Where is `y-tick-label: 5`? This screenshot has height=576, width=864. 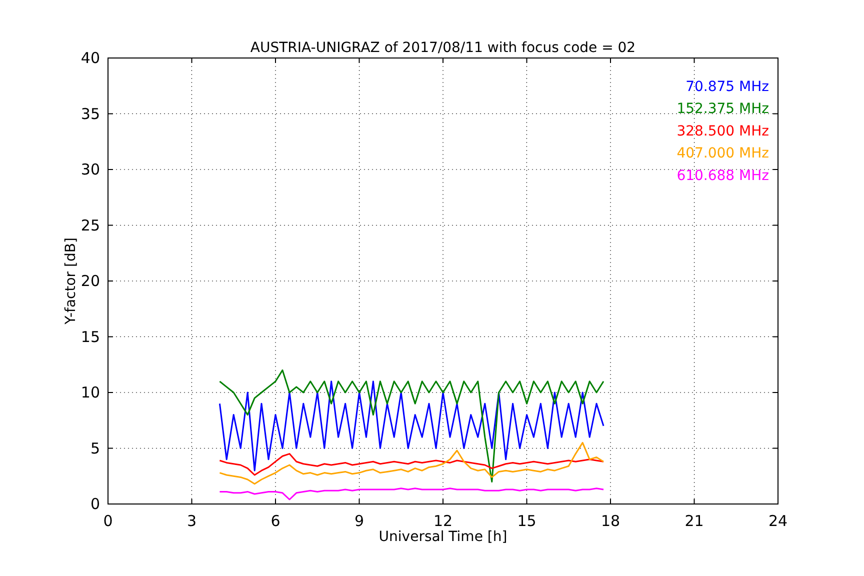
y-tick-label: 5 is located at coordinates (95, 448).